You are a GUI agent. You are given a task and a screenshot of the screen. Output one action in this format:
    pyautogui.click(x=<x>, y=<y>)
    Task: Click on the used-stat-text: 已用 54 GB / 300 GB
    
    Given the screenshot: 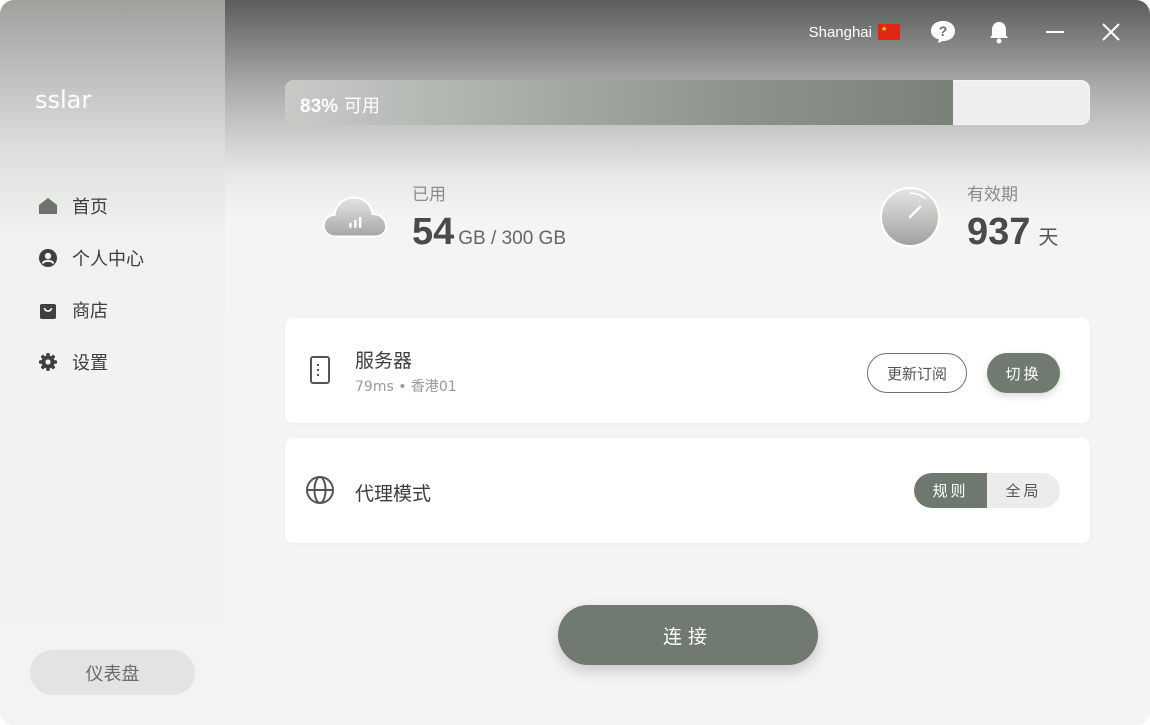 What is the action you would take?
    pyautogui.click(x=489, y=217)
    